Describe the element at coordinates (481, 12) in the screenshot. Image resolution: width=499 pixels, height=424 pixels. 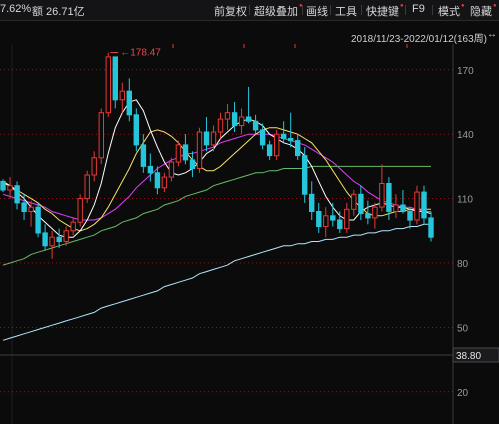
I see `hide-label: 隐藏` at that location.